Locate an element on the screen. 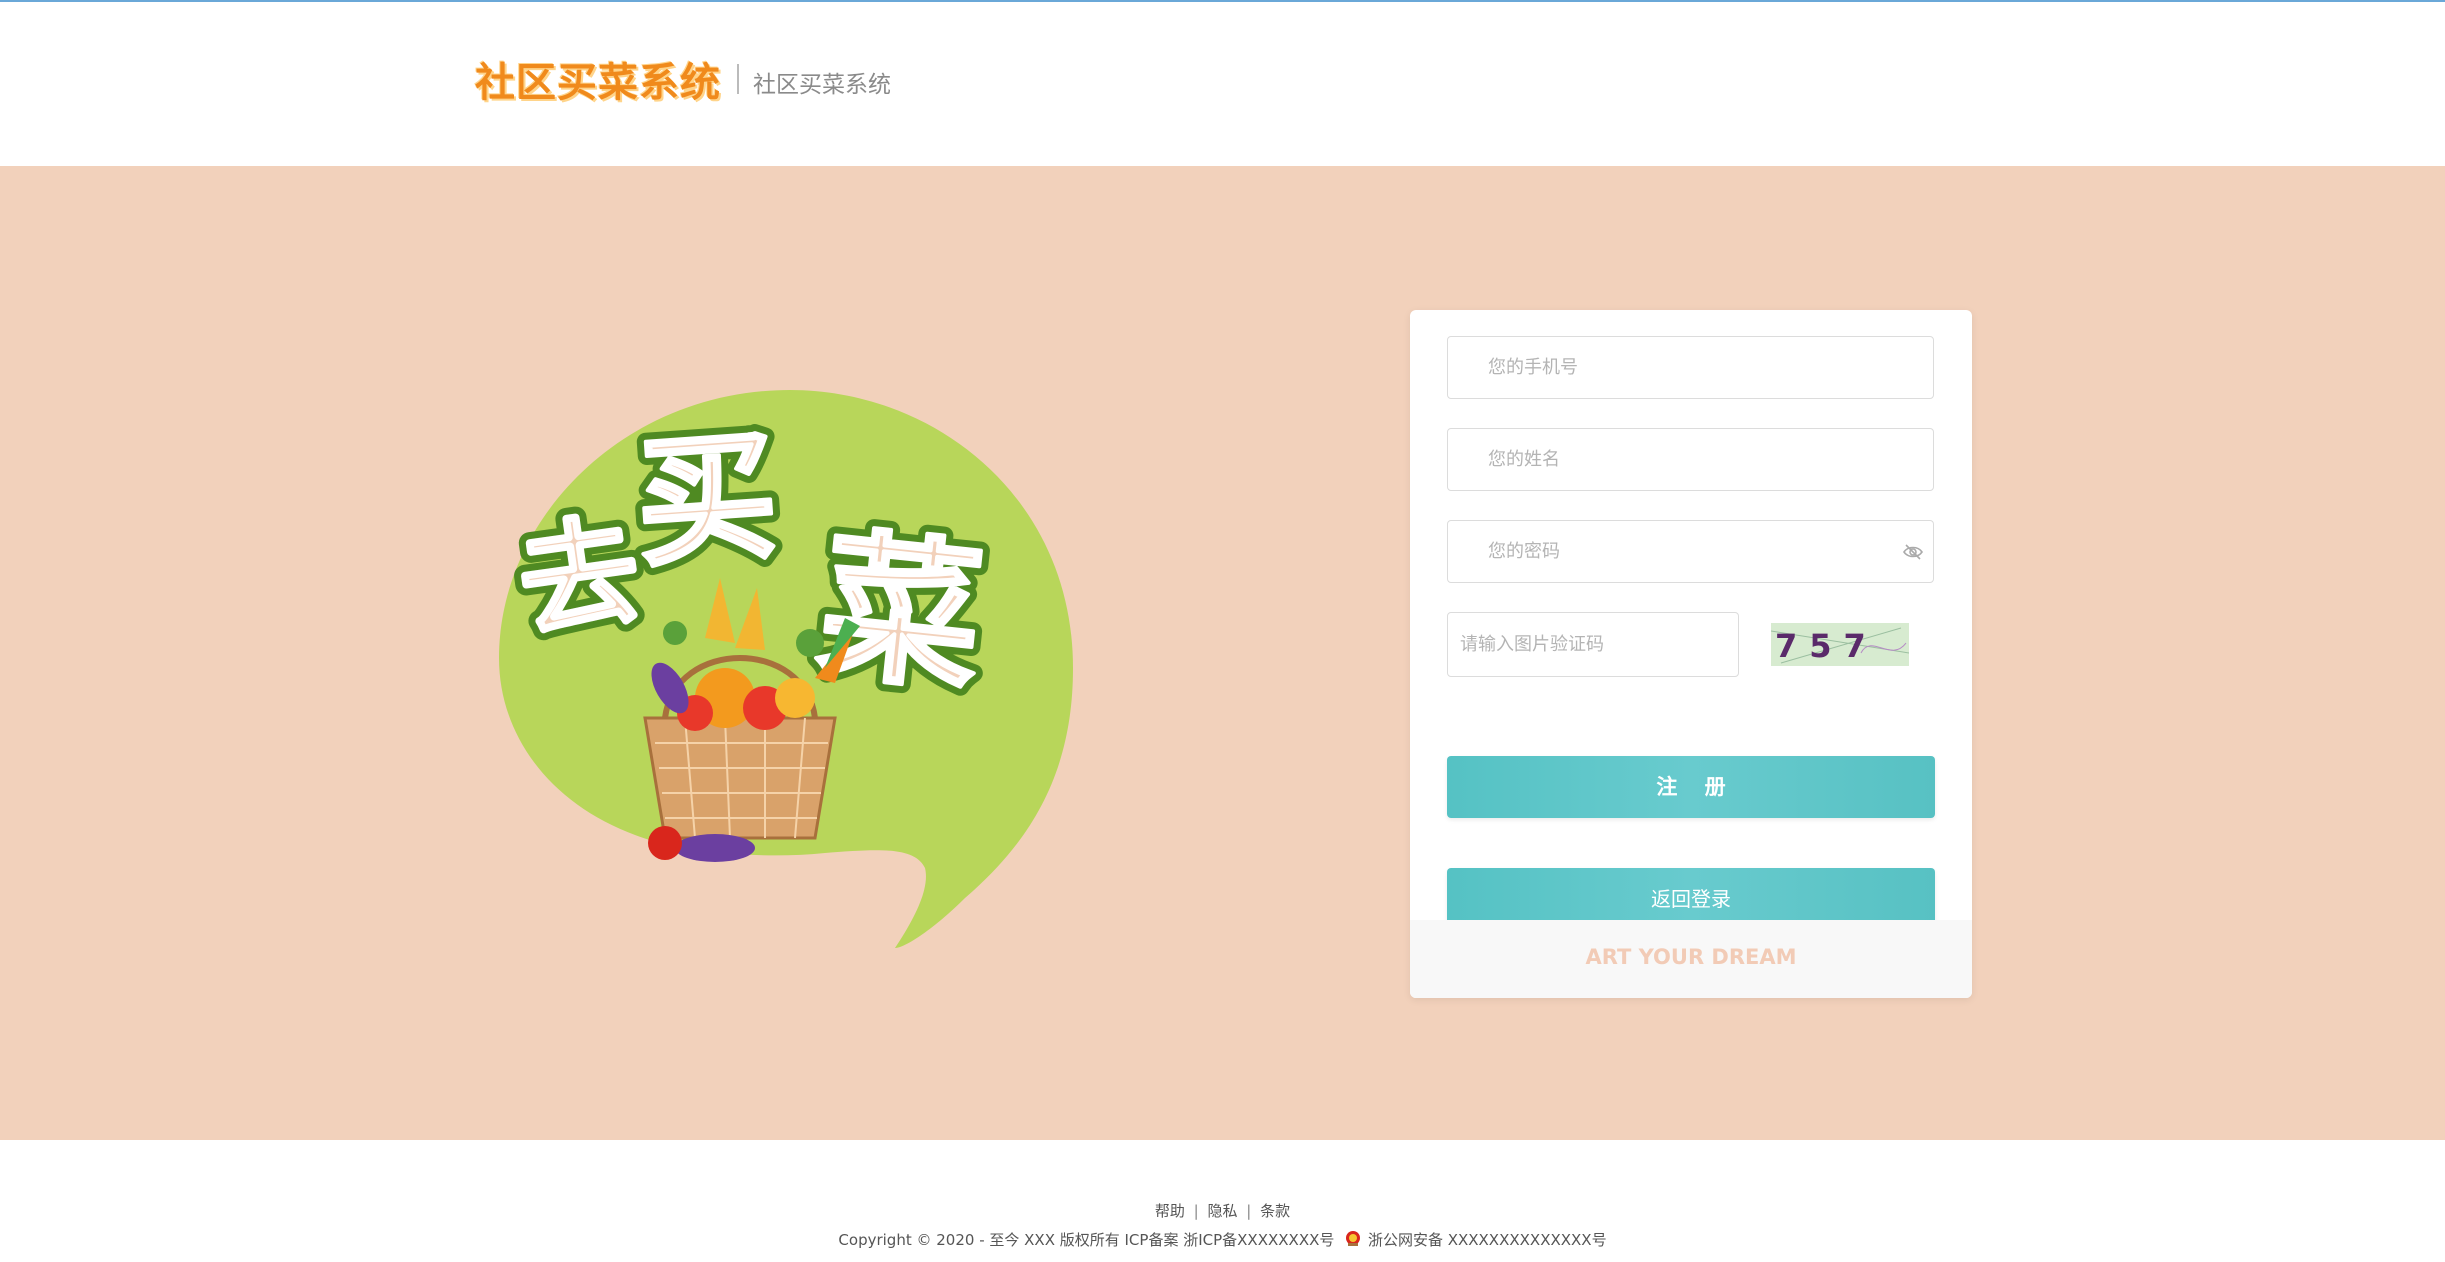 This screenshot has width=2445, height=1262. privacy-link: 隐私 is located at coordinates (1222, 1211).